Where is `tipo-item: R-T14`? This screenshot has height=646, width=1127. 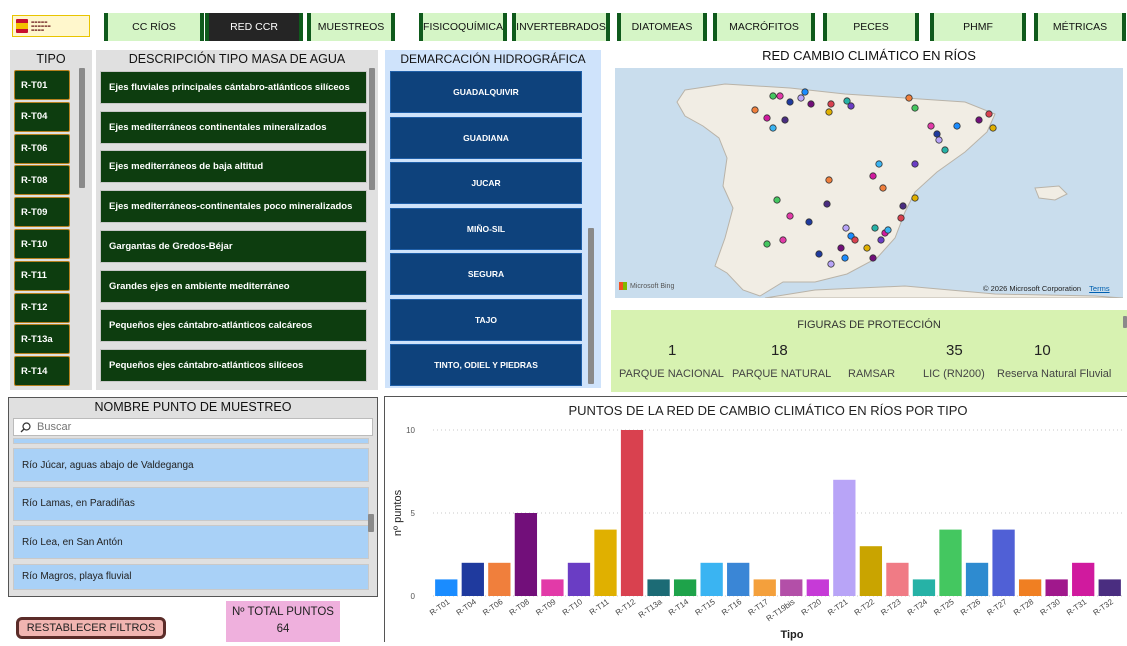
tipo-item: R-T14 is located at coordinates (42, 371).